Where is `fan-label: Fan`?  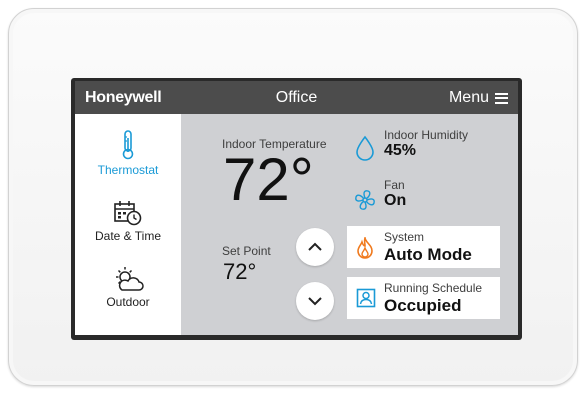 fan-label: Fan is located at coordinates (394, 185).